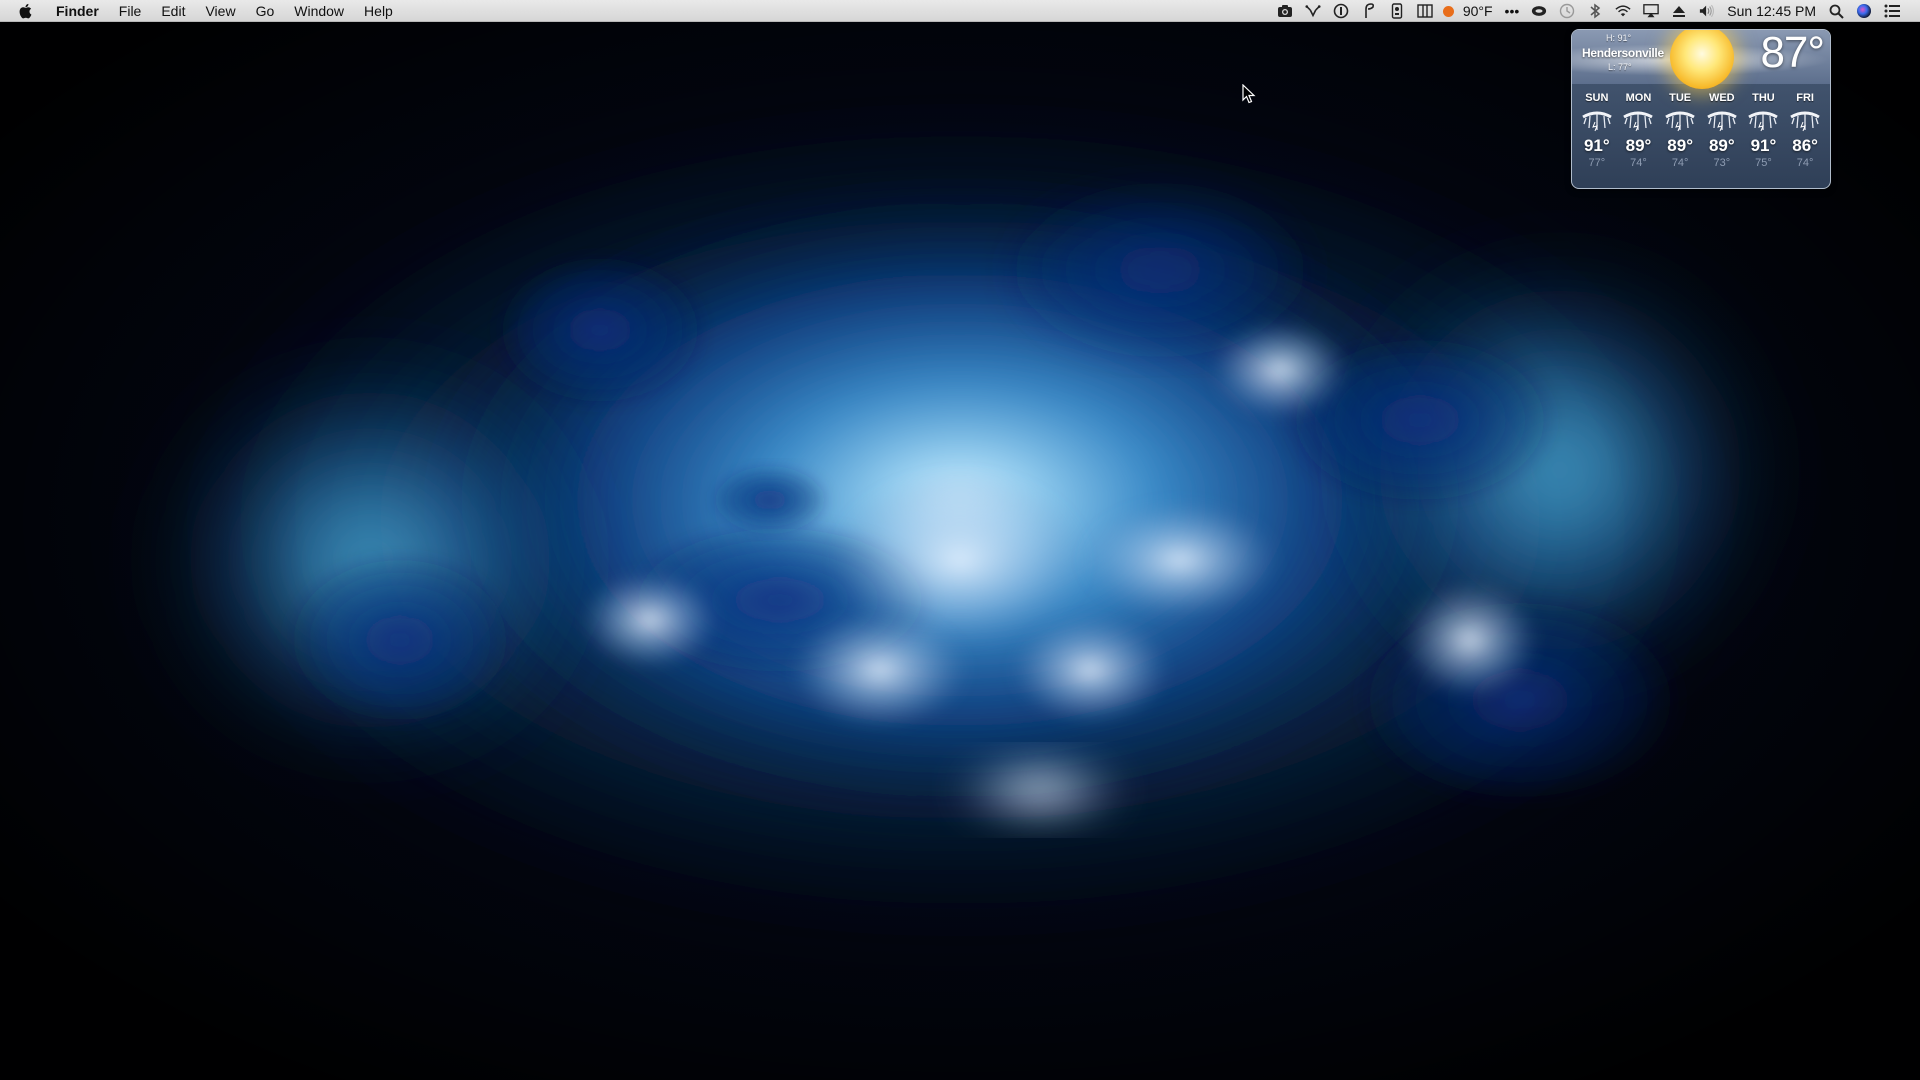 This screenshot has width=1920, height=1080. I want to click on cloud-eye-icon, so click(1539, 11).